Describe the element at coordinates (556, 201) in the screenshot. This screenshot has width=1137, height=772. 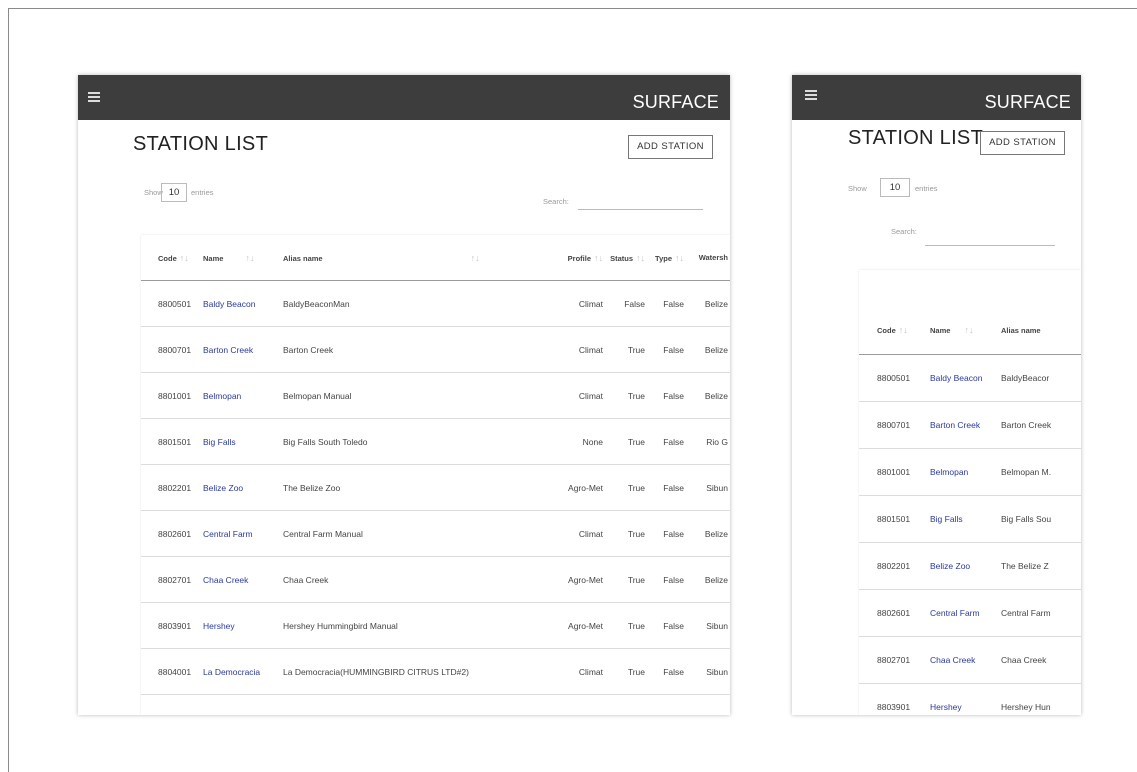
I see `search-label: Search:` at that location.